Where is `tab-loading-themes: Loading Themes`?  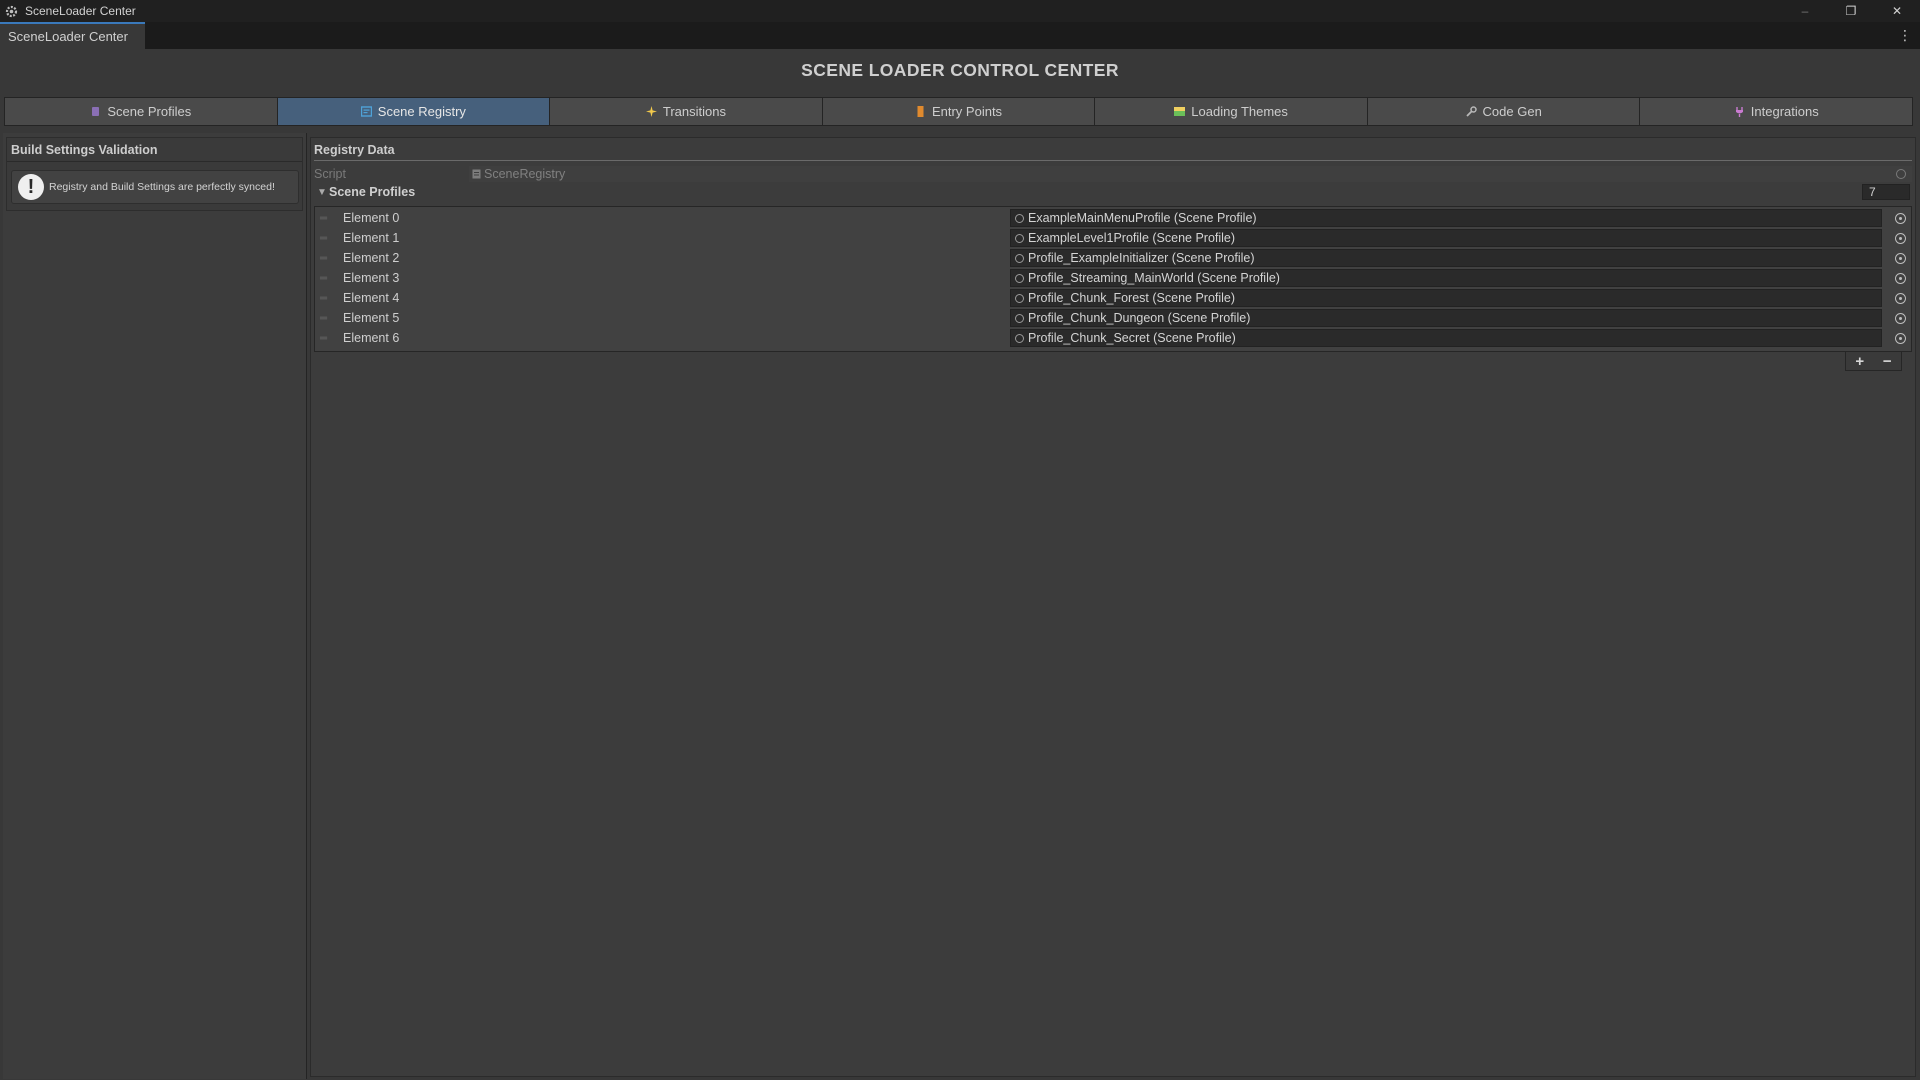
tab-loading-themes: Loading Themes is located at coordinates (1231, 111).